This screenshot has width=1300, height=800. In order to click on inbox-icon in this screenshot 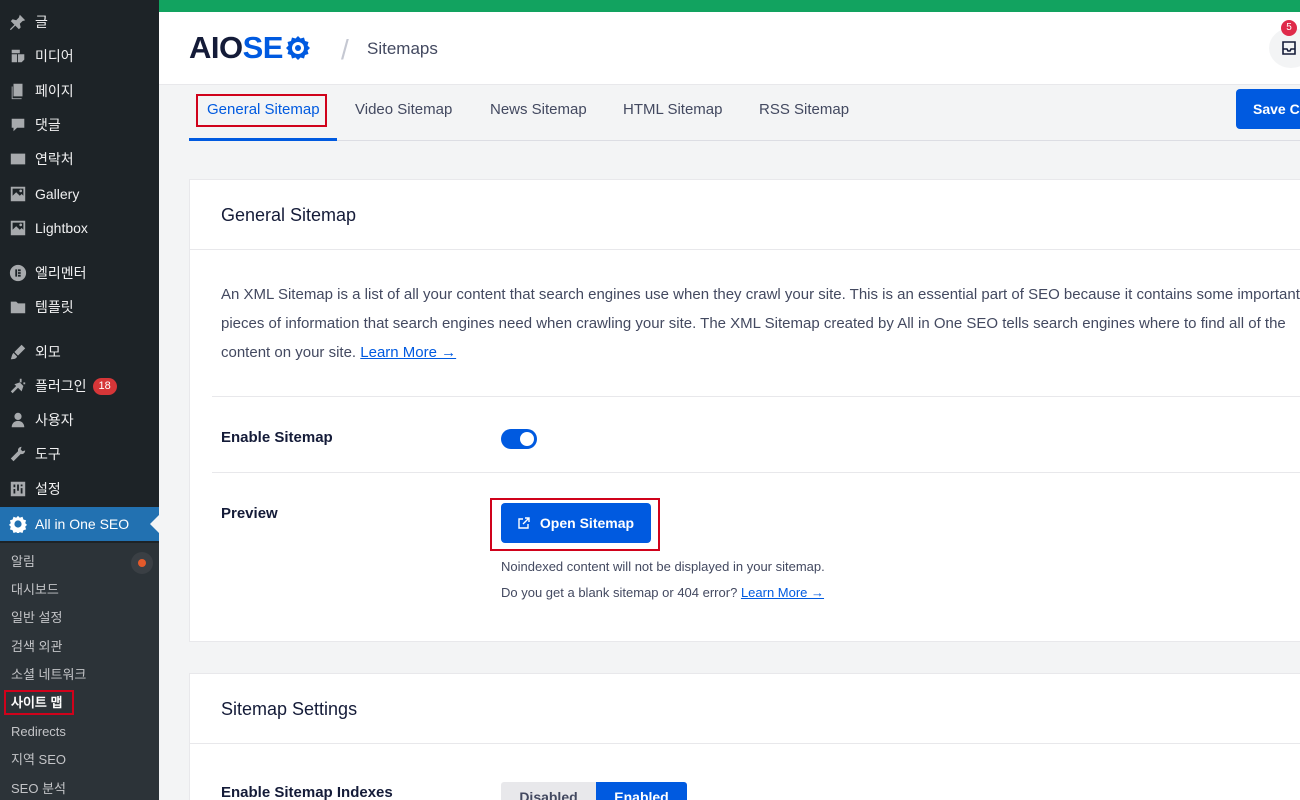, I will do `click(1289, 48)`.